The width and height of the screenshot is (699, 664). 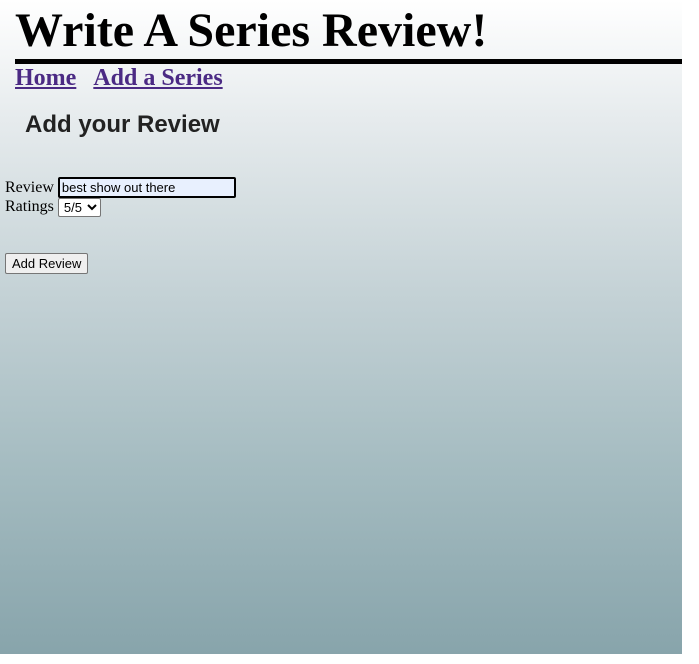 I want to click on form-heading: Add your Review, so click(x=122, y=124).